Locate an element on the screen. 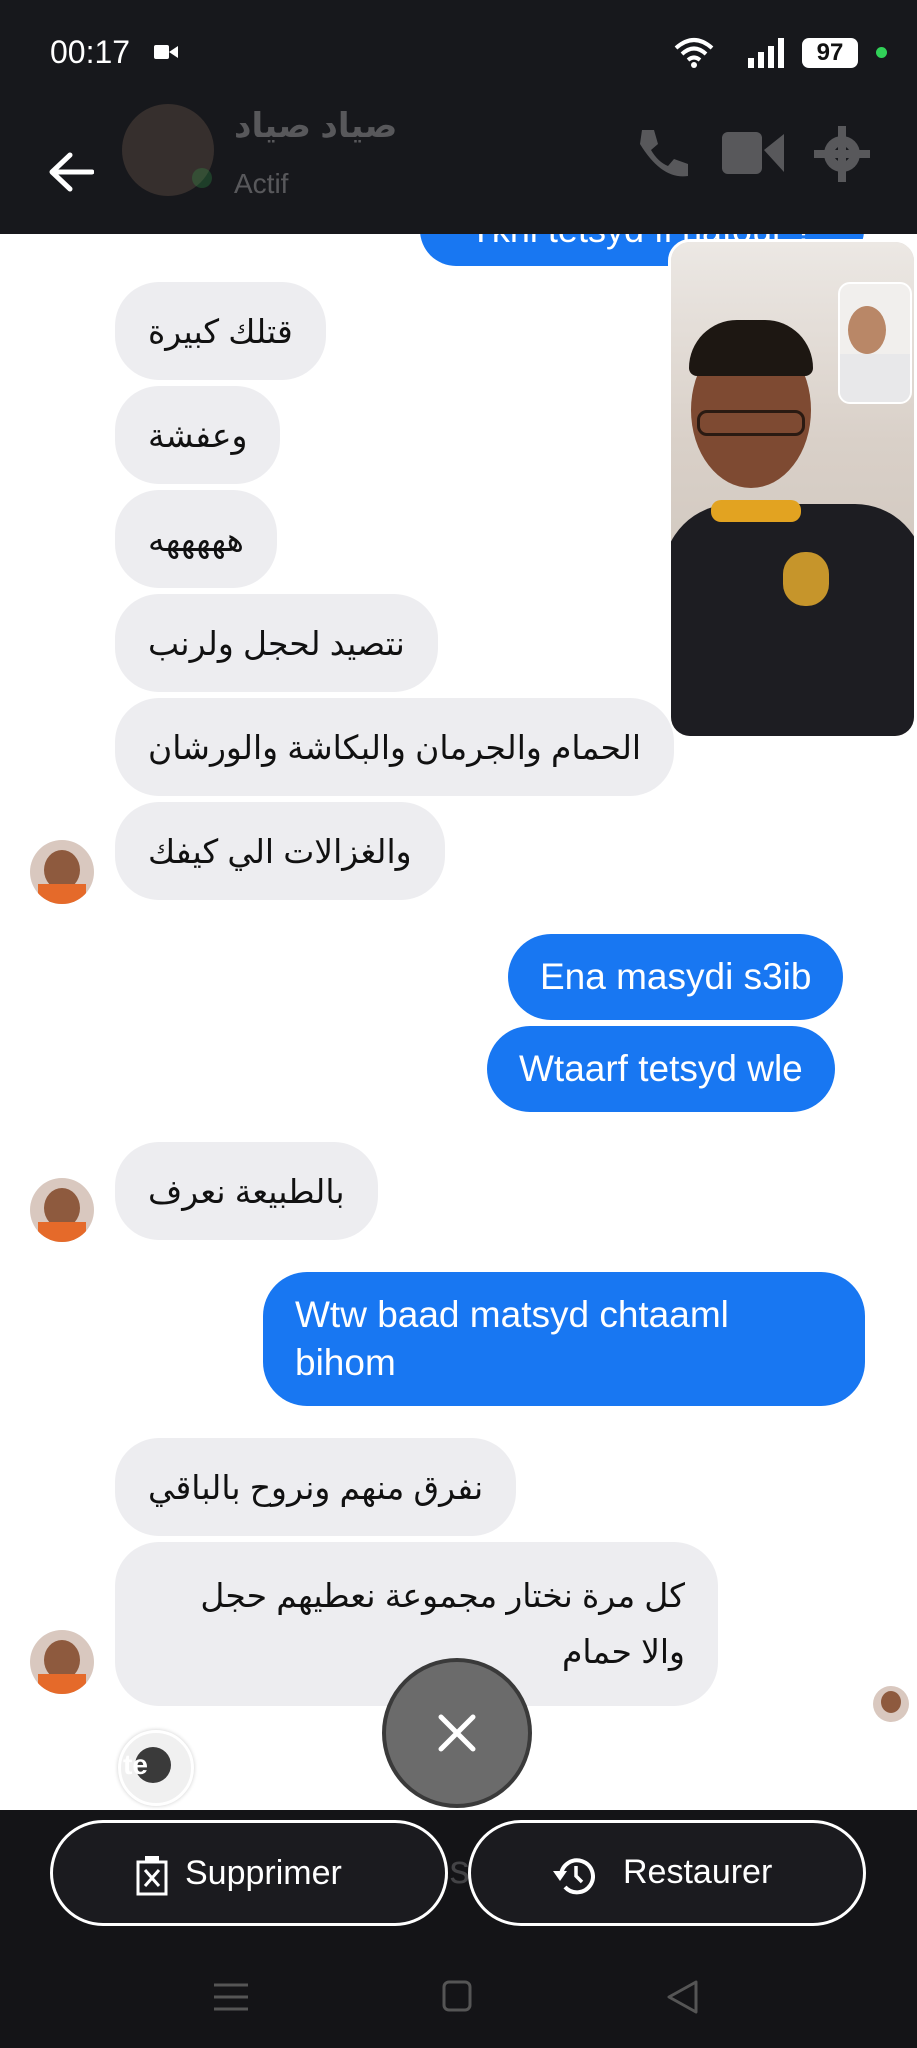 This screenshot has height=2048, width=917. glasses is located at coordinates (751, 423).